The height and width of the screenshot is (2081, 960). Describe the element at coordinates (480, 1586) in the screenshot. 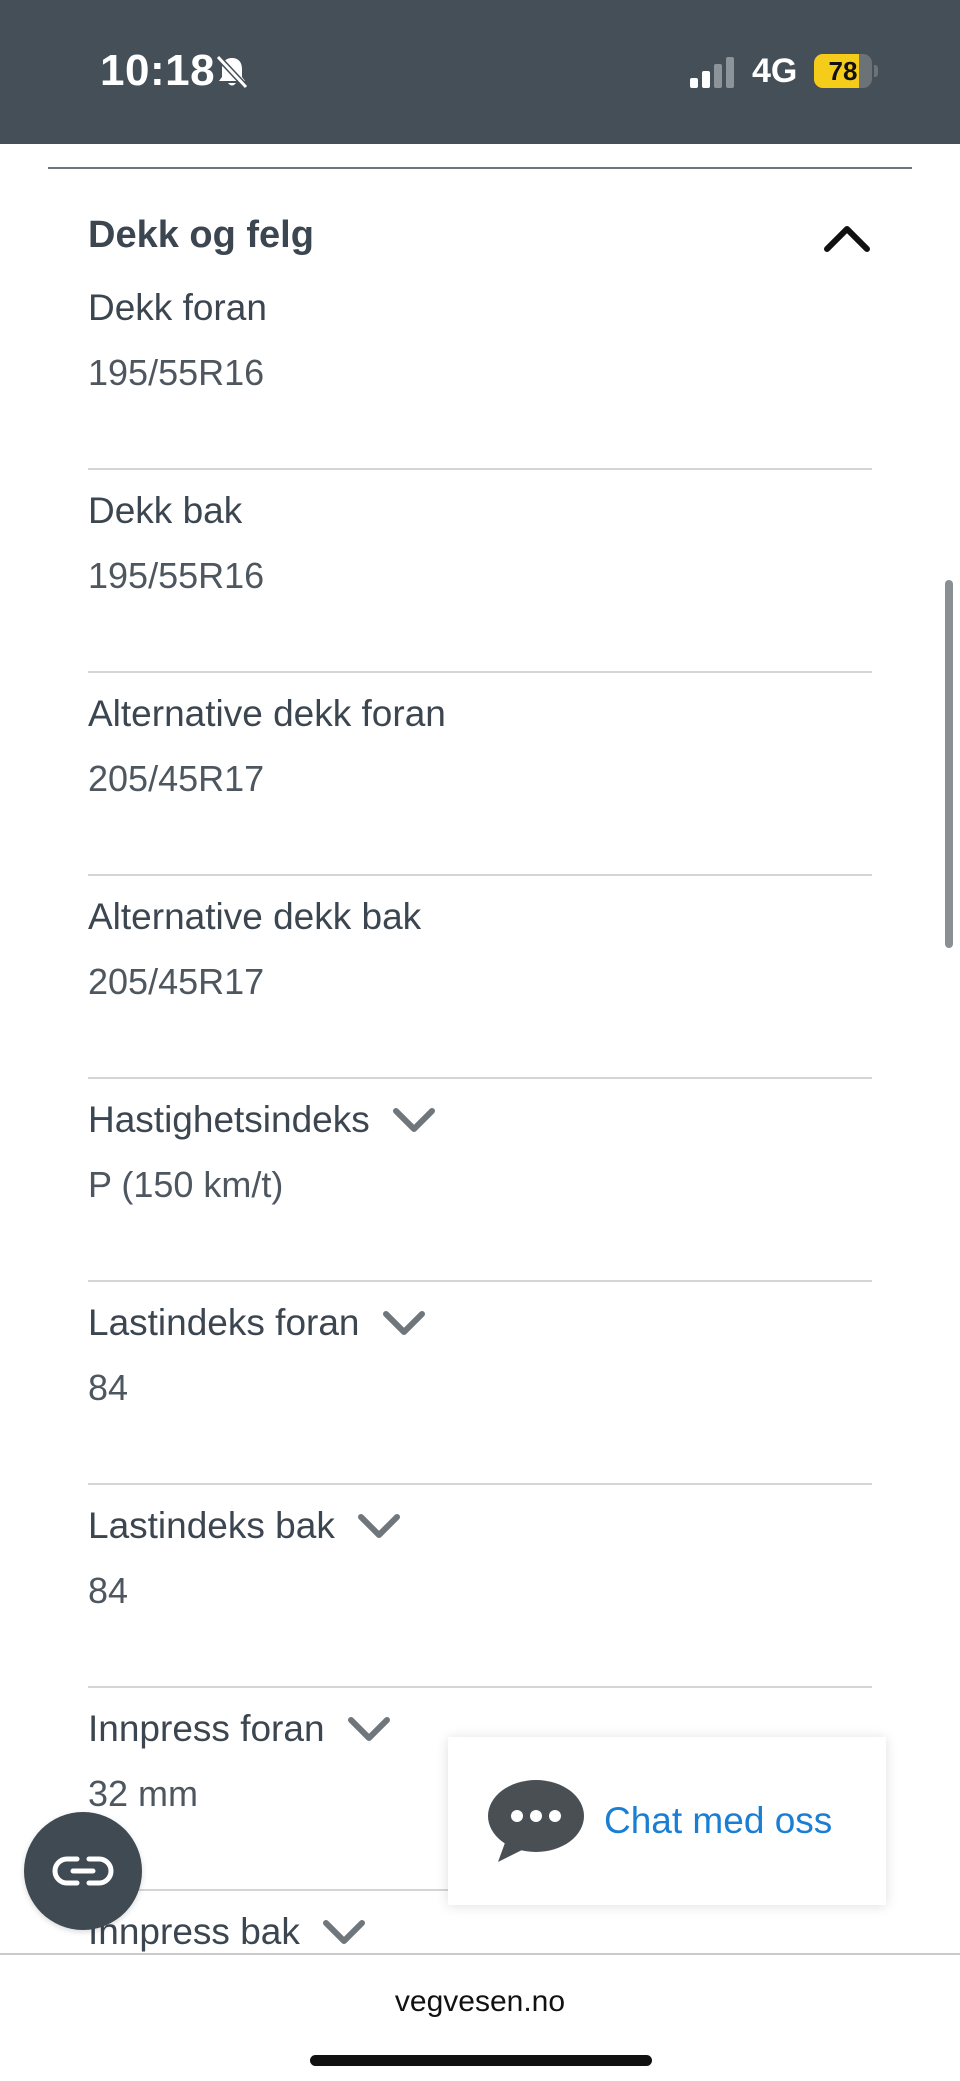

I see `list-item: Lastindeks bak 84` at that location.